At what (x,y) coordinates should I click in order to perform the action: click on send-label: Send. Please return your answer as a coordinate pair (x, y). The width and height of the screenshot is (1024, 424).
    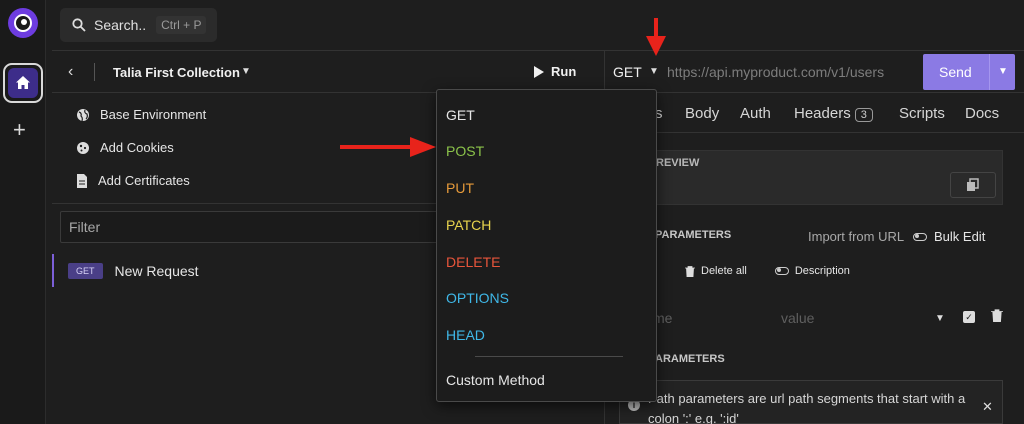
    Looking at the image, I should click on (955, 72).